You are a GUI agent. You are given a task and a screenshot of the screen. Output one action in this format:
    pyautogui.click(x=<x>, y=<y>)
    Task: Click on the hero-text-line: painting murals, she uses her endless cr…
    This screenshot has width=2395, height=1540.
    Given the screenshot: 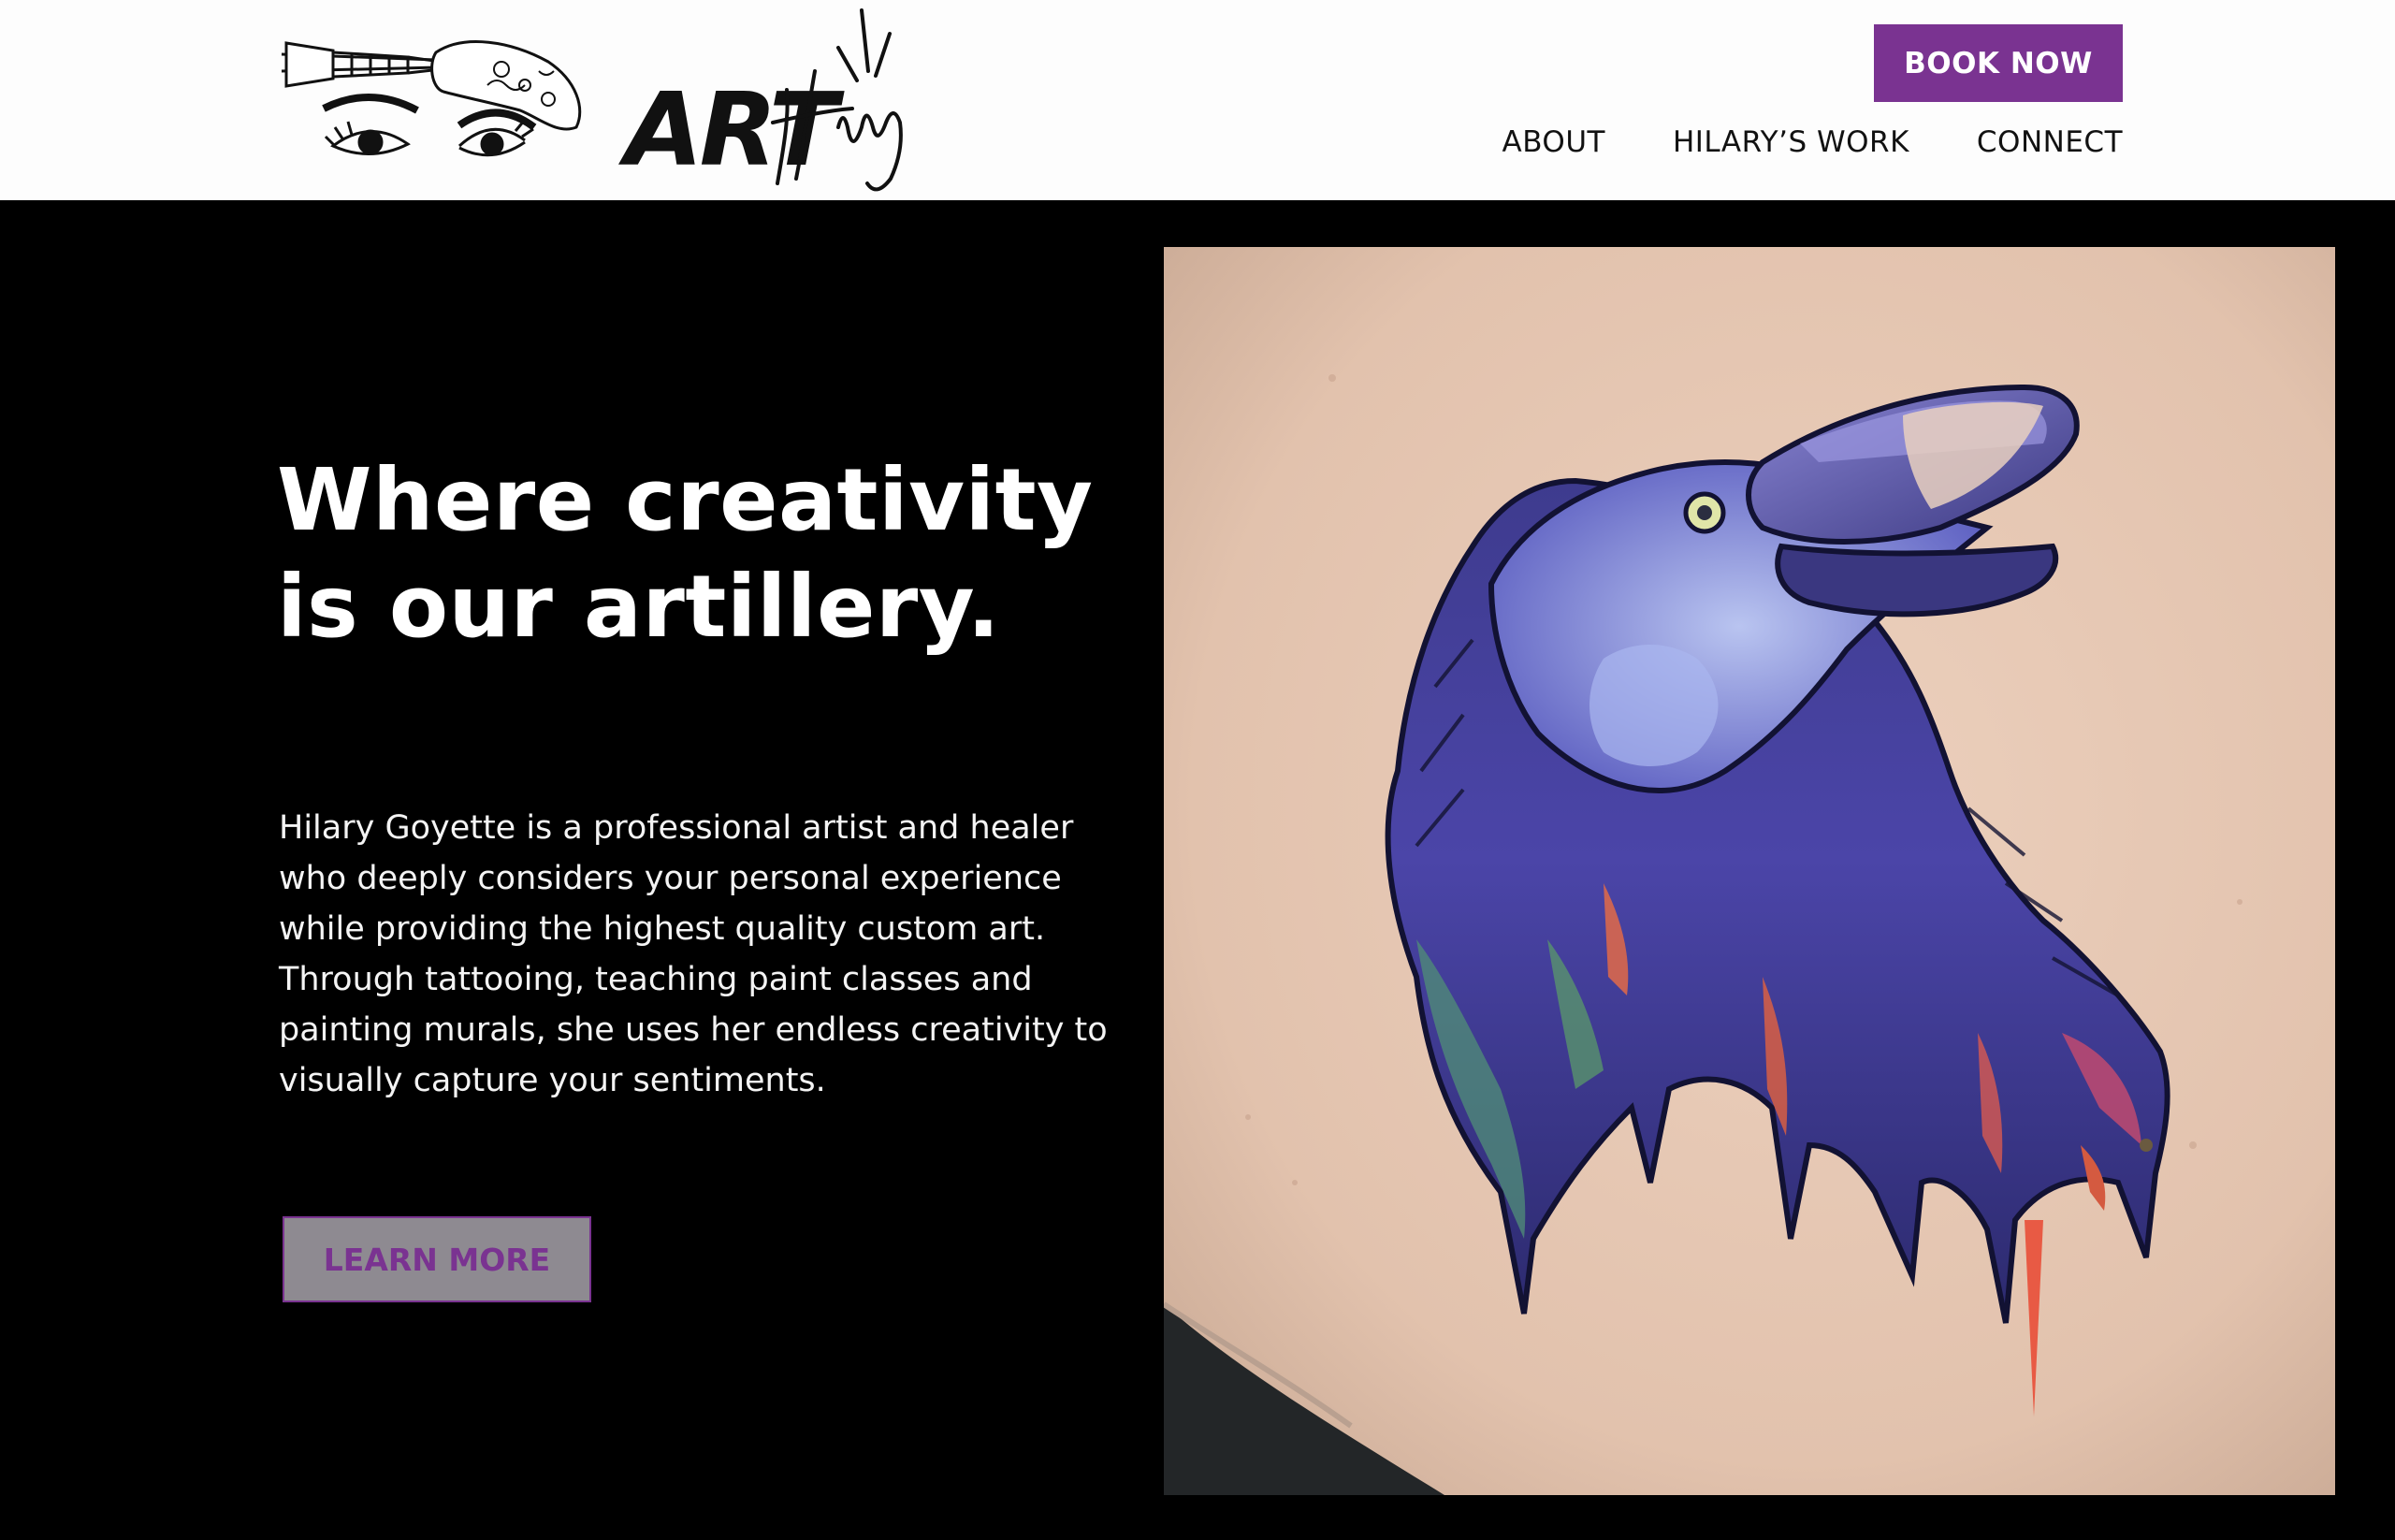 What is the action you would take?
    pyautogui.click(x=693, y=1030)
    